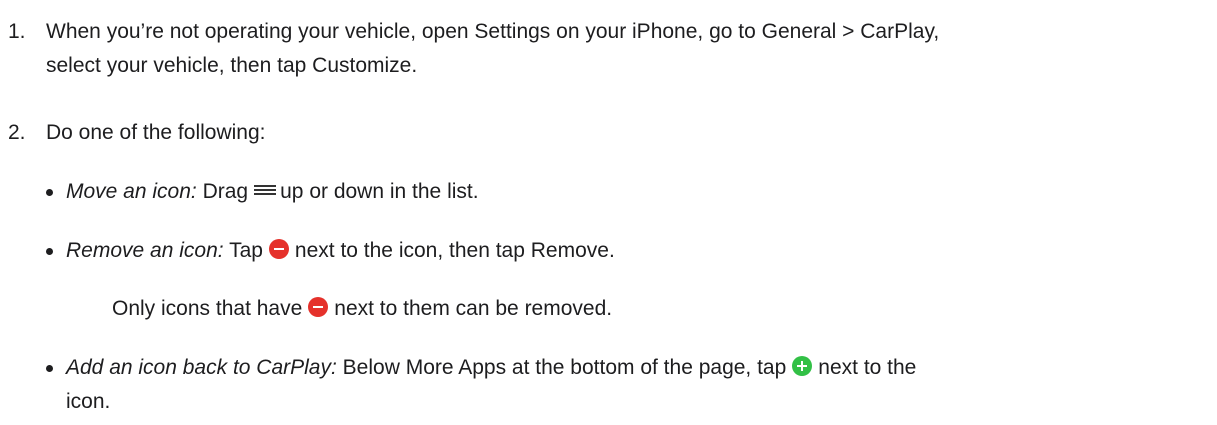  What do you see at coordinates (17, 132) in the screenshot?
I see `step-number: 2.` at bounding box center [17, 132].